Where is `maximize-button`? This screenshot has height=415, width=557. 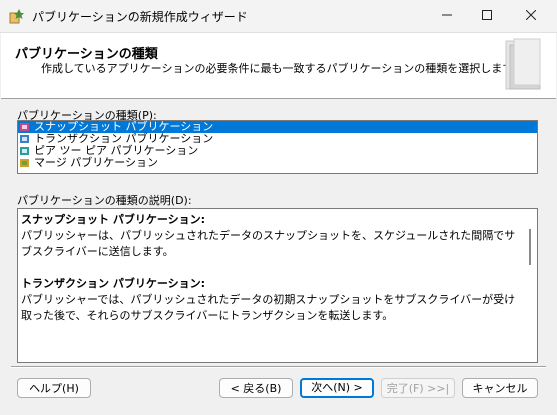 maximize-button is located at coordinates (487, 16).